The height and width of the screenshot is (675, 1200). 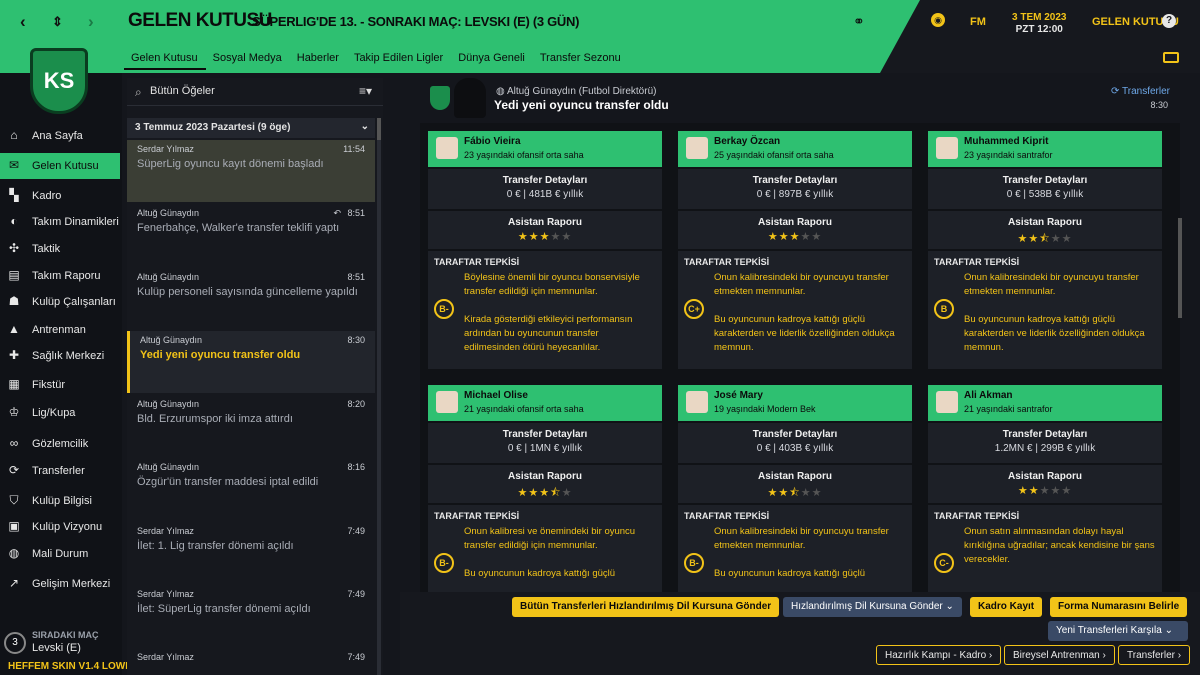 What do you see at coordinates (60, 276) in the screenshot?
I see `nav-item-team-report: ▤ Takım Raporu` at bounding box center [60, 276].